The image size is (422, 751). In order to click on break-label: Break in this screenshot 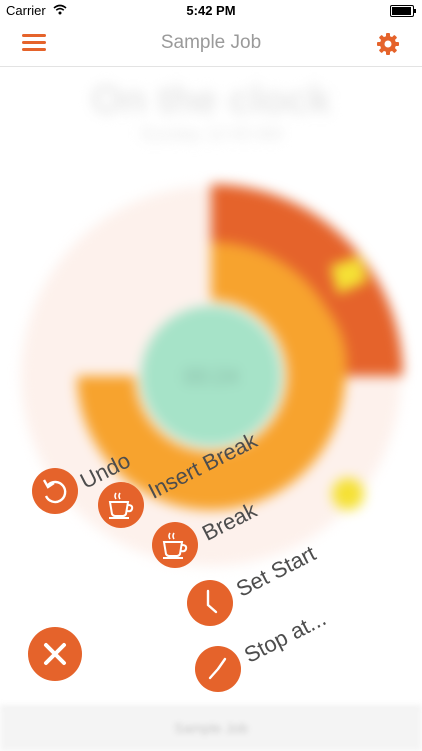, I will do `click(229, 521)`.